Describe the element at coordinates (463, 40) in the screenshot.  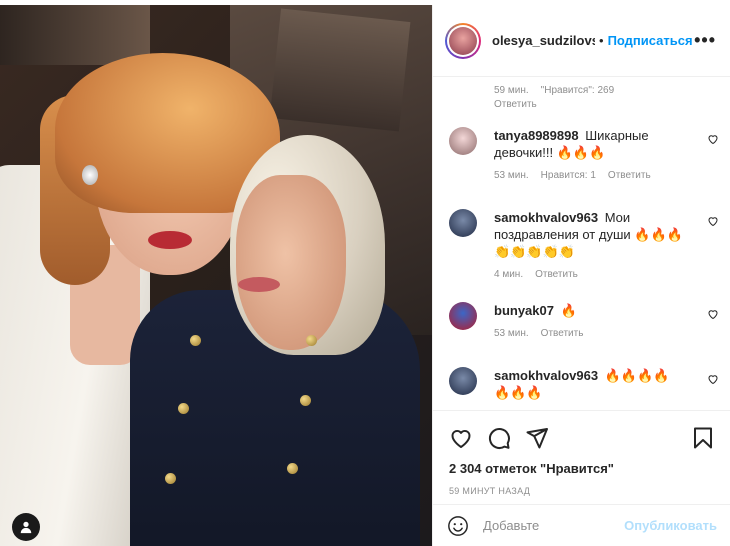
I see `author-avatar` at that location.